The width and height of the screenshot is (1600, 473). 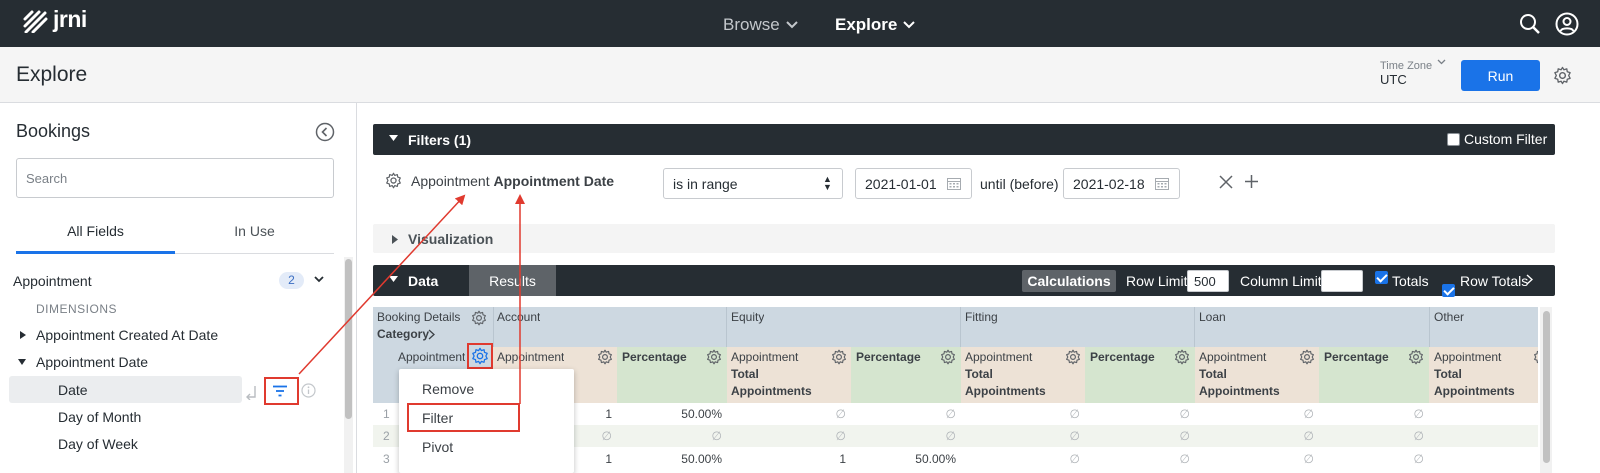 I want to click on nav-browse: Browse, so click(x=760, y=25).